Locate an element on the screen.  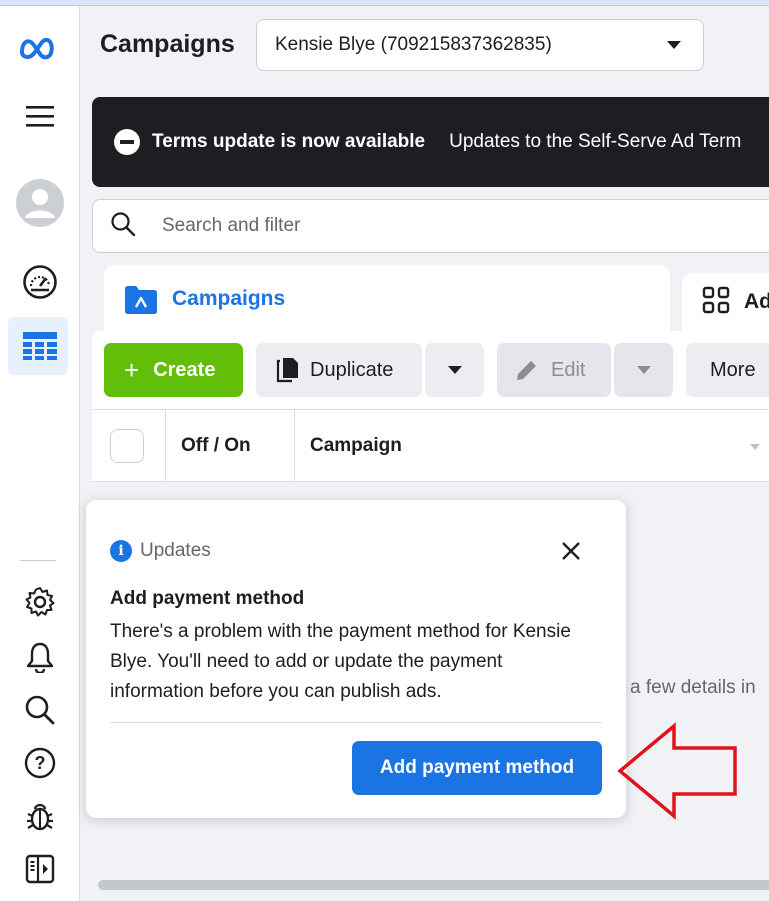
duplicate-label: Duplicate is located at coordinates (352, 369).